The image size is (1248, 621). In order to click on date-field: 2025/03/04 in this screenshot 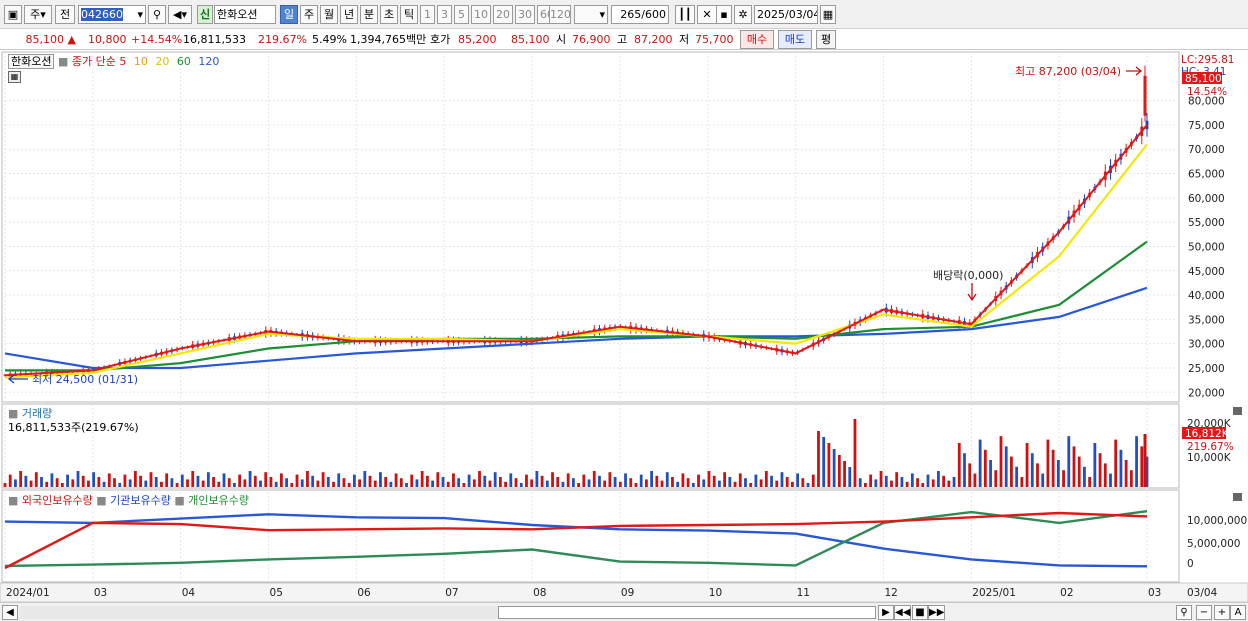, I will do `click(786, 14)`.